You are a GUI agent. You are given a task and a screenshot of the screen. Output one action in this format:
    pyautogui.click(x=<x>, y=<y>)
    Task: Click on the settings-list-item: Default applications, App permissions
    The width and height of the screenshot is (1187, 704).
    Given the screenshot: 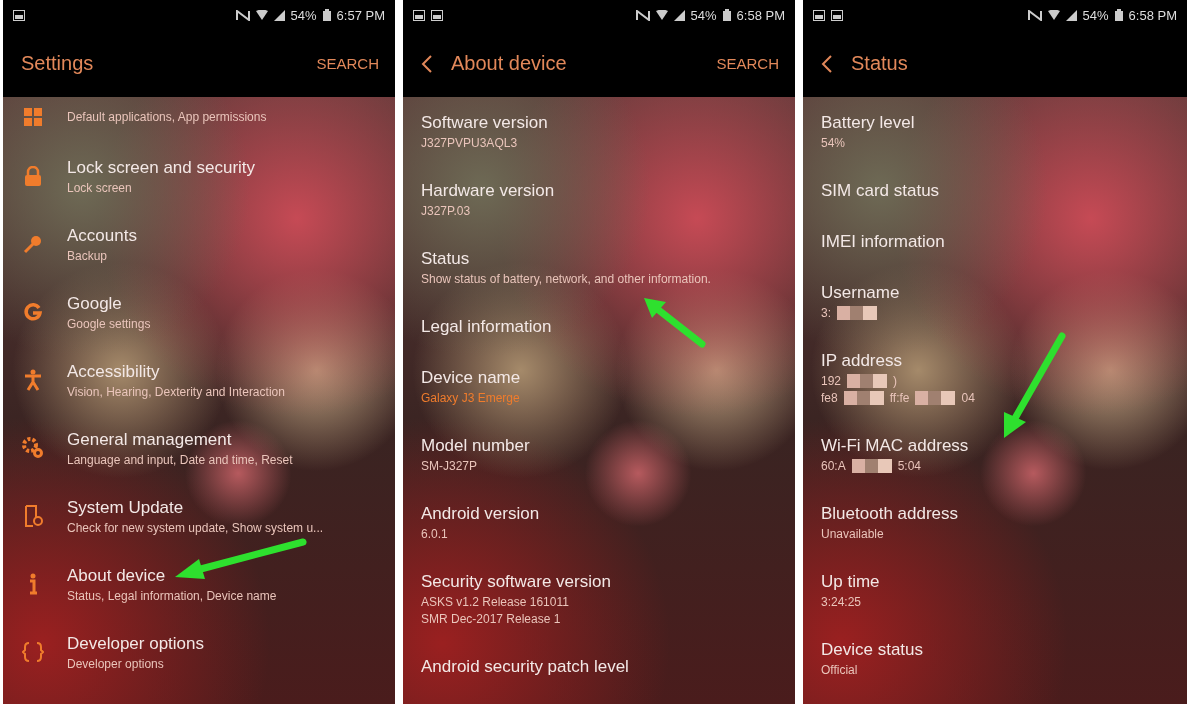 What is the action you would take?
    pyautogui.click(x=199, y=119)
    